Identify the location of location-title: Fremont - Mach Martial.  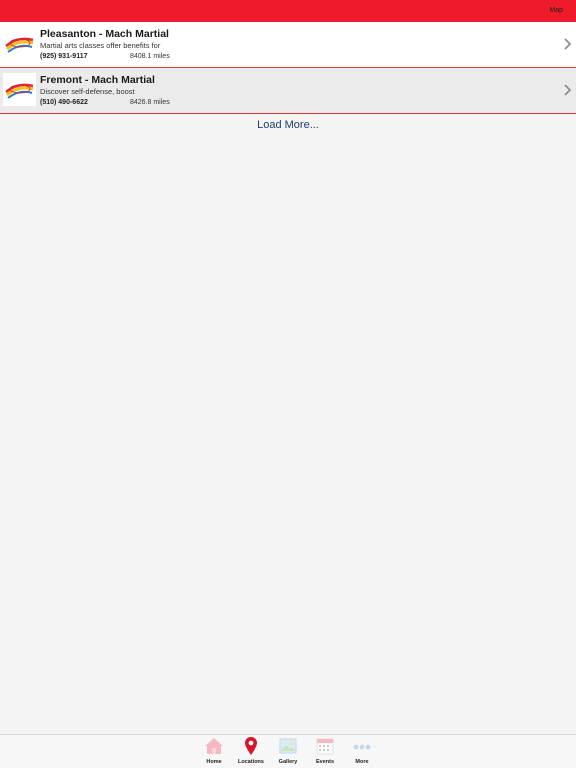
(97, 80).